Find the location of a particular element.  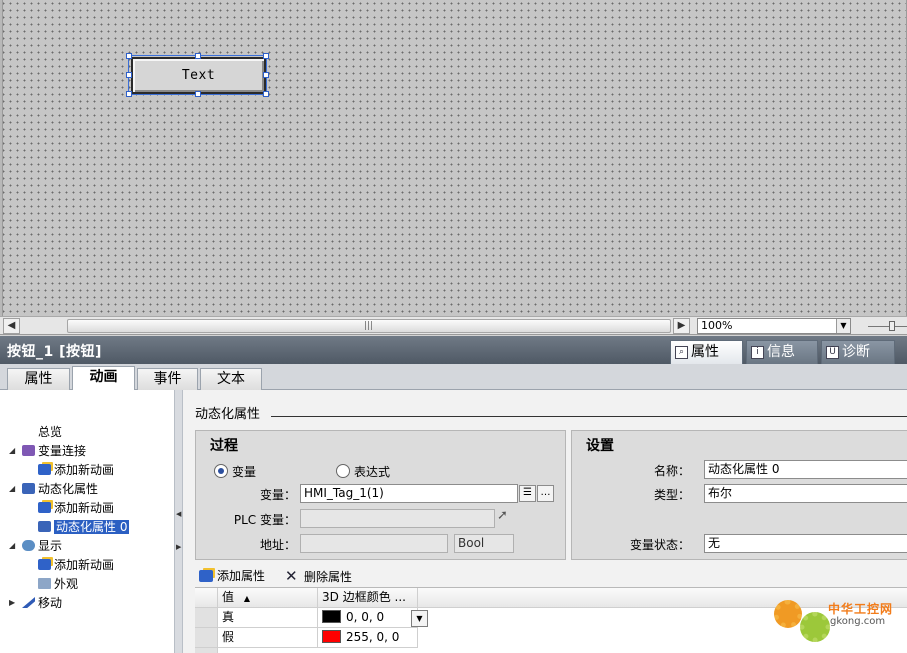

tag-list-icon: ☰ is located at coordinates (527, 493).